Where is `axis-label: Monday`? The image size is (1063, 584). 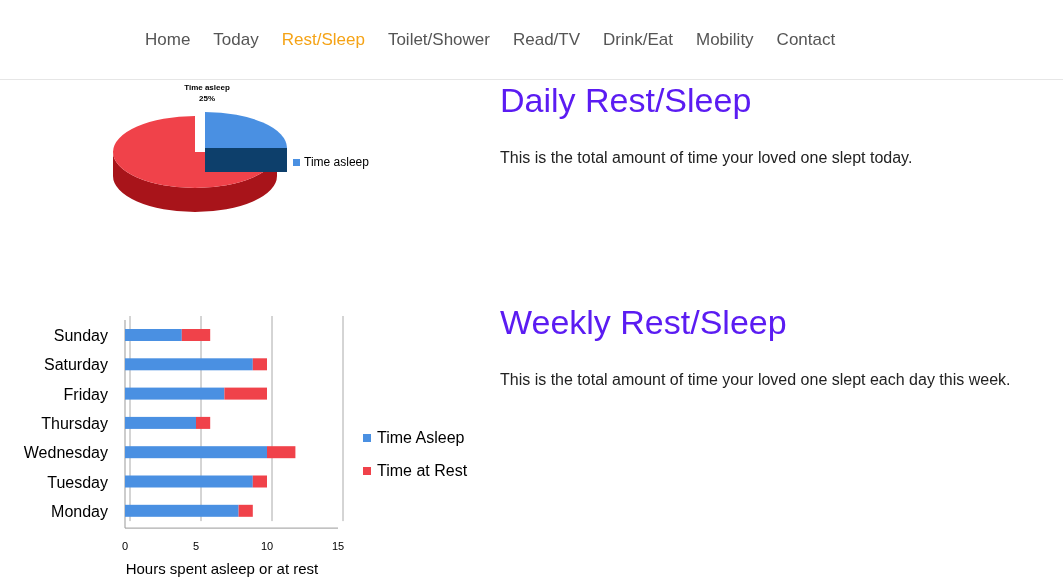
axis-label: Monday is located at coordinates (79, 511).